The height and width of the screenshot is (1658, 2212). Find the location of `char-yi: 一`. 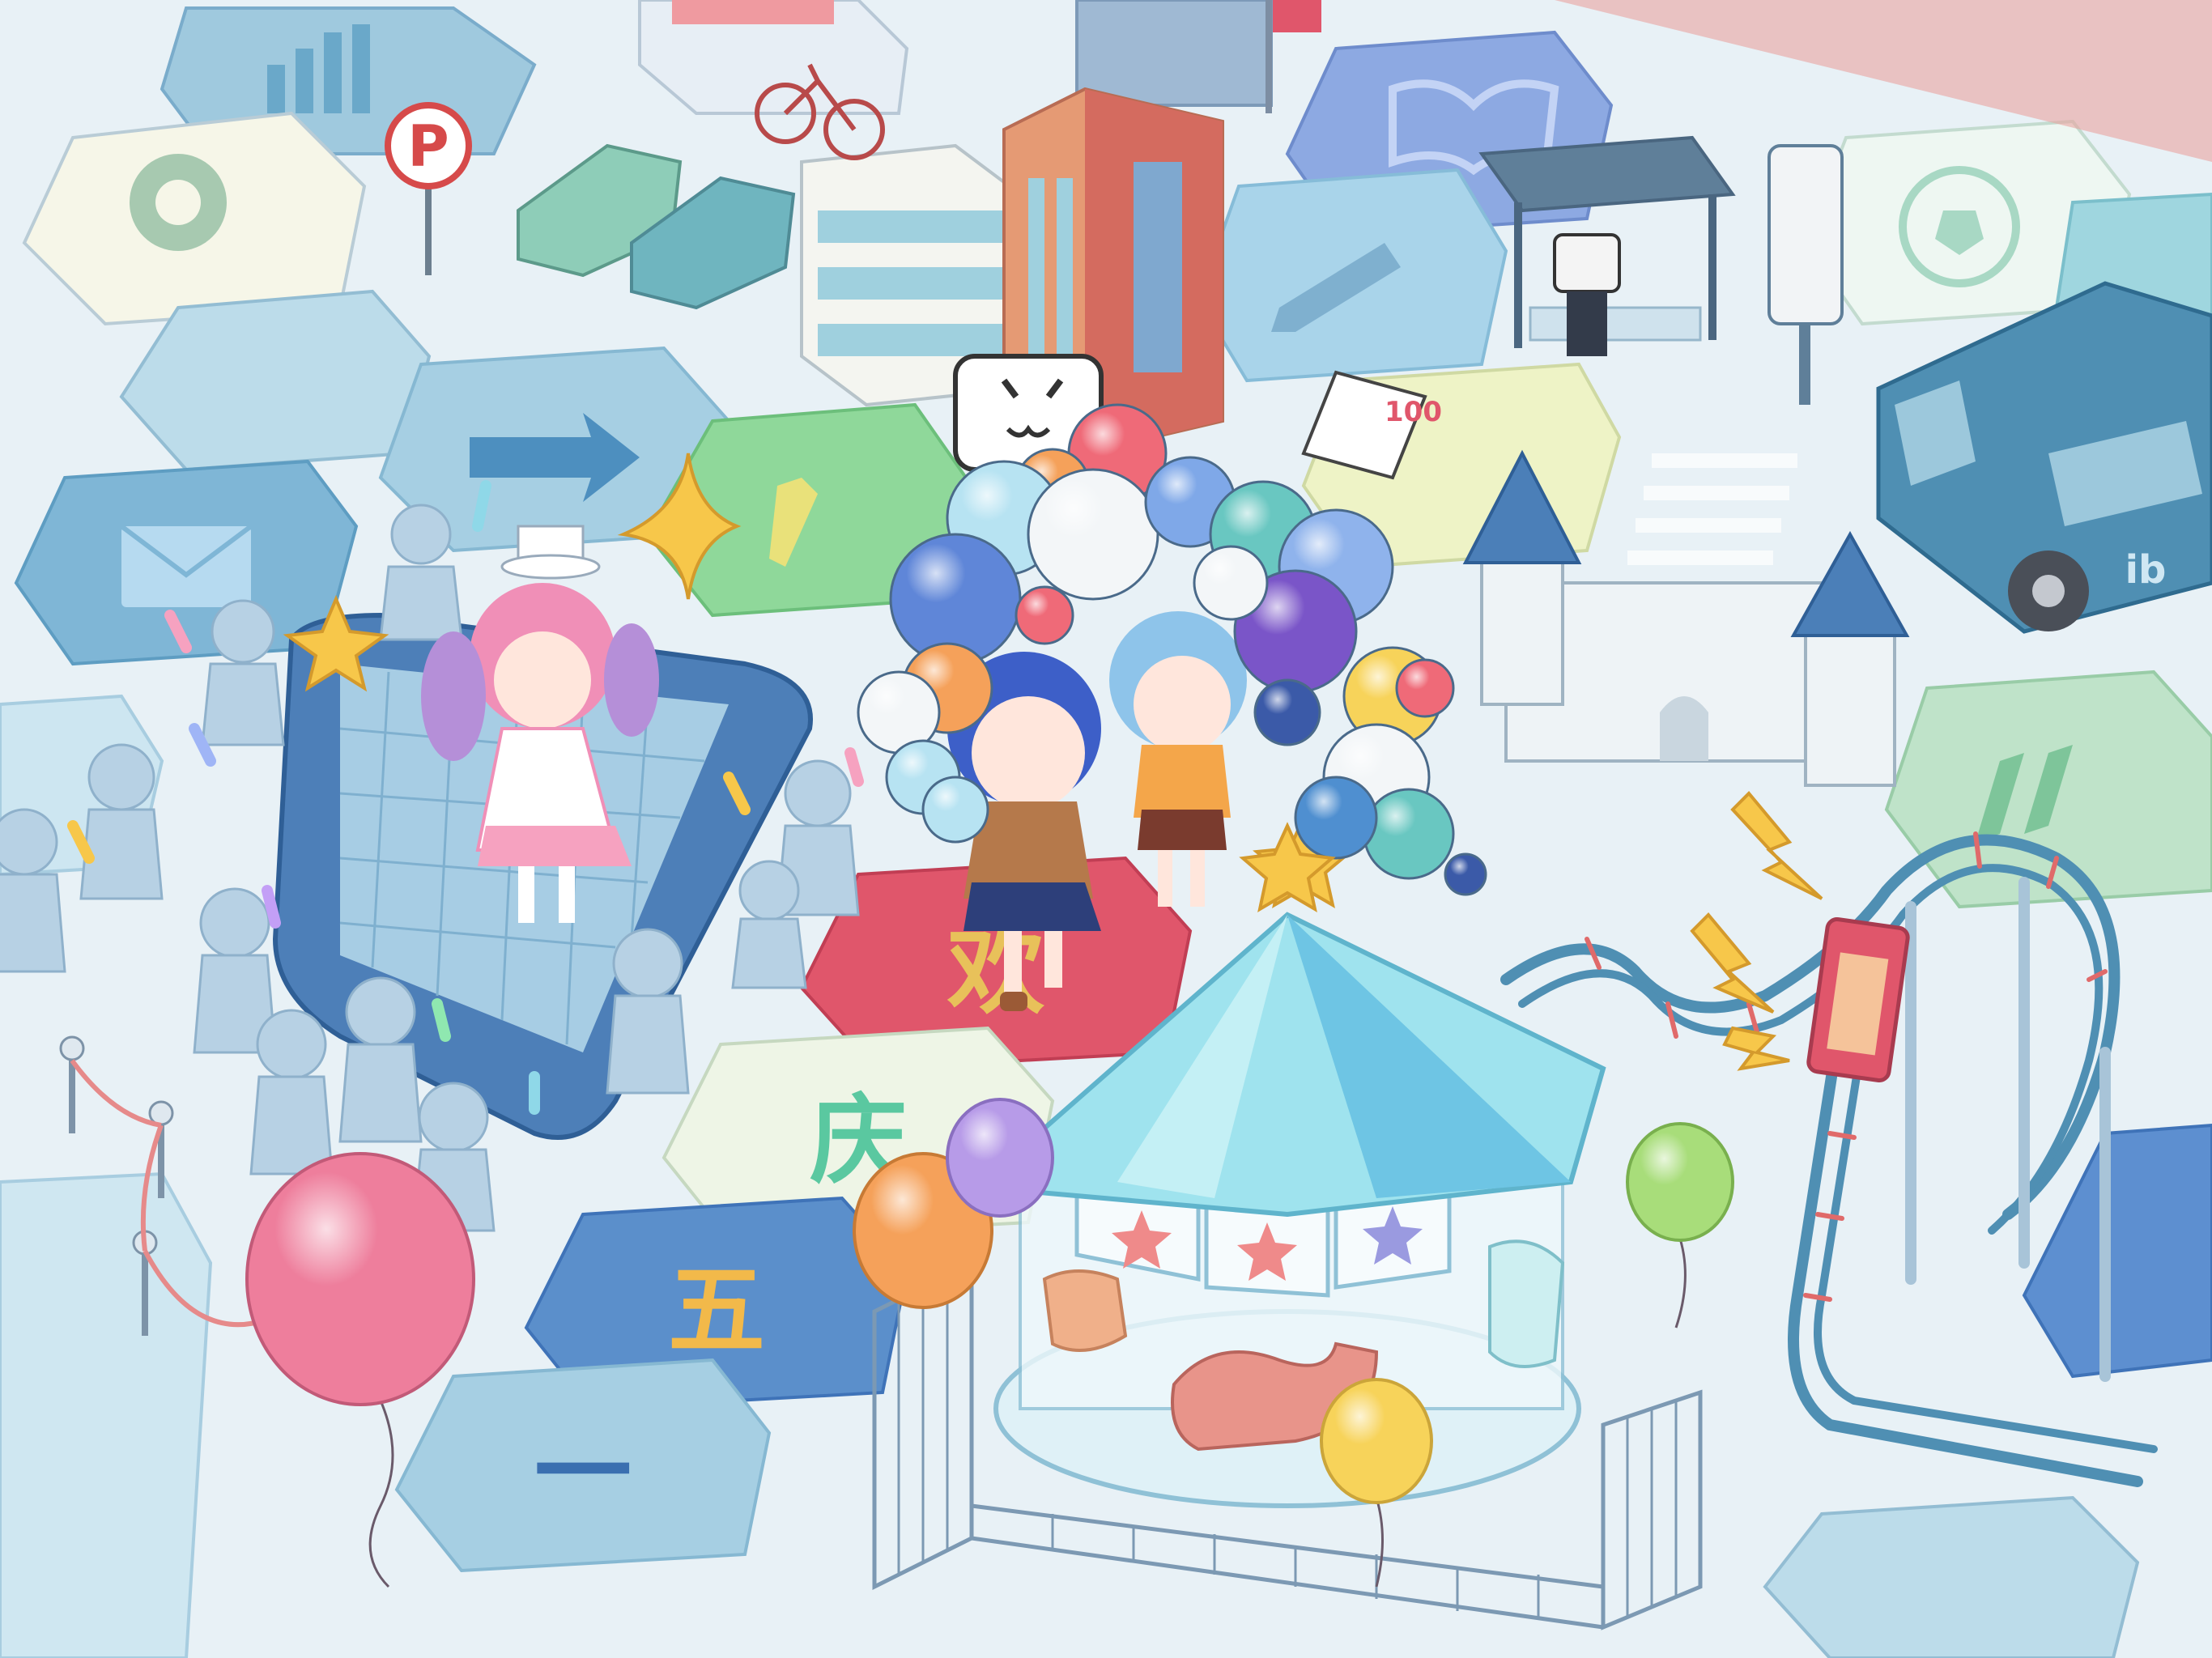

char-yi: 一 is located at coordinates (583, 1473).